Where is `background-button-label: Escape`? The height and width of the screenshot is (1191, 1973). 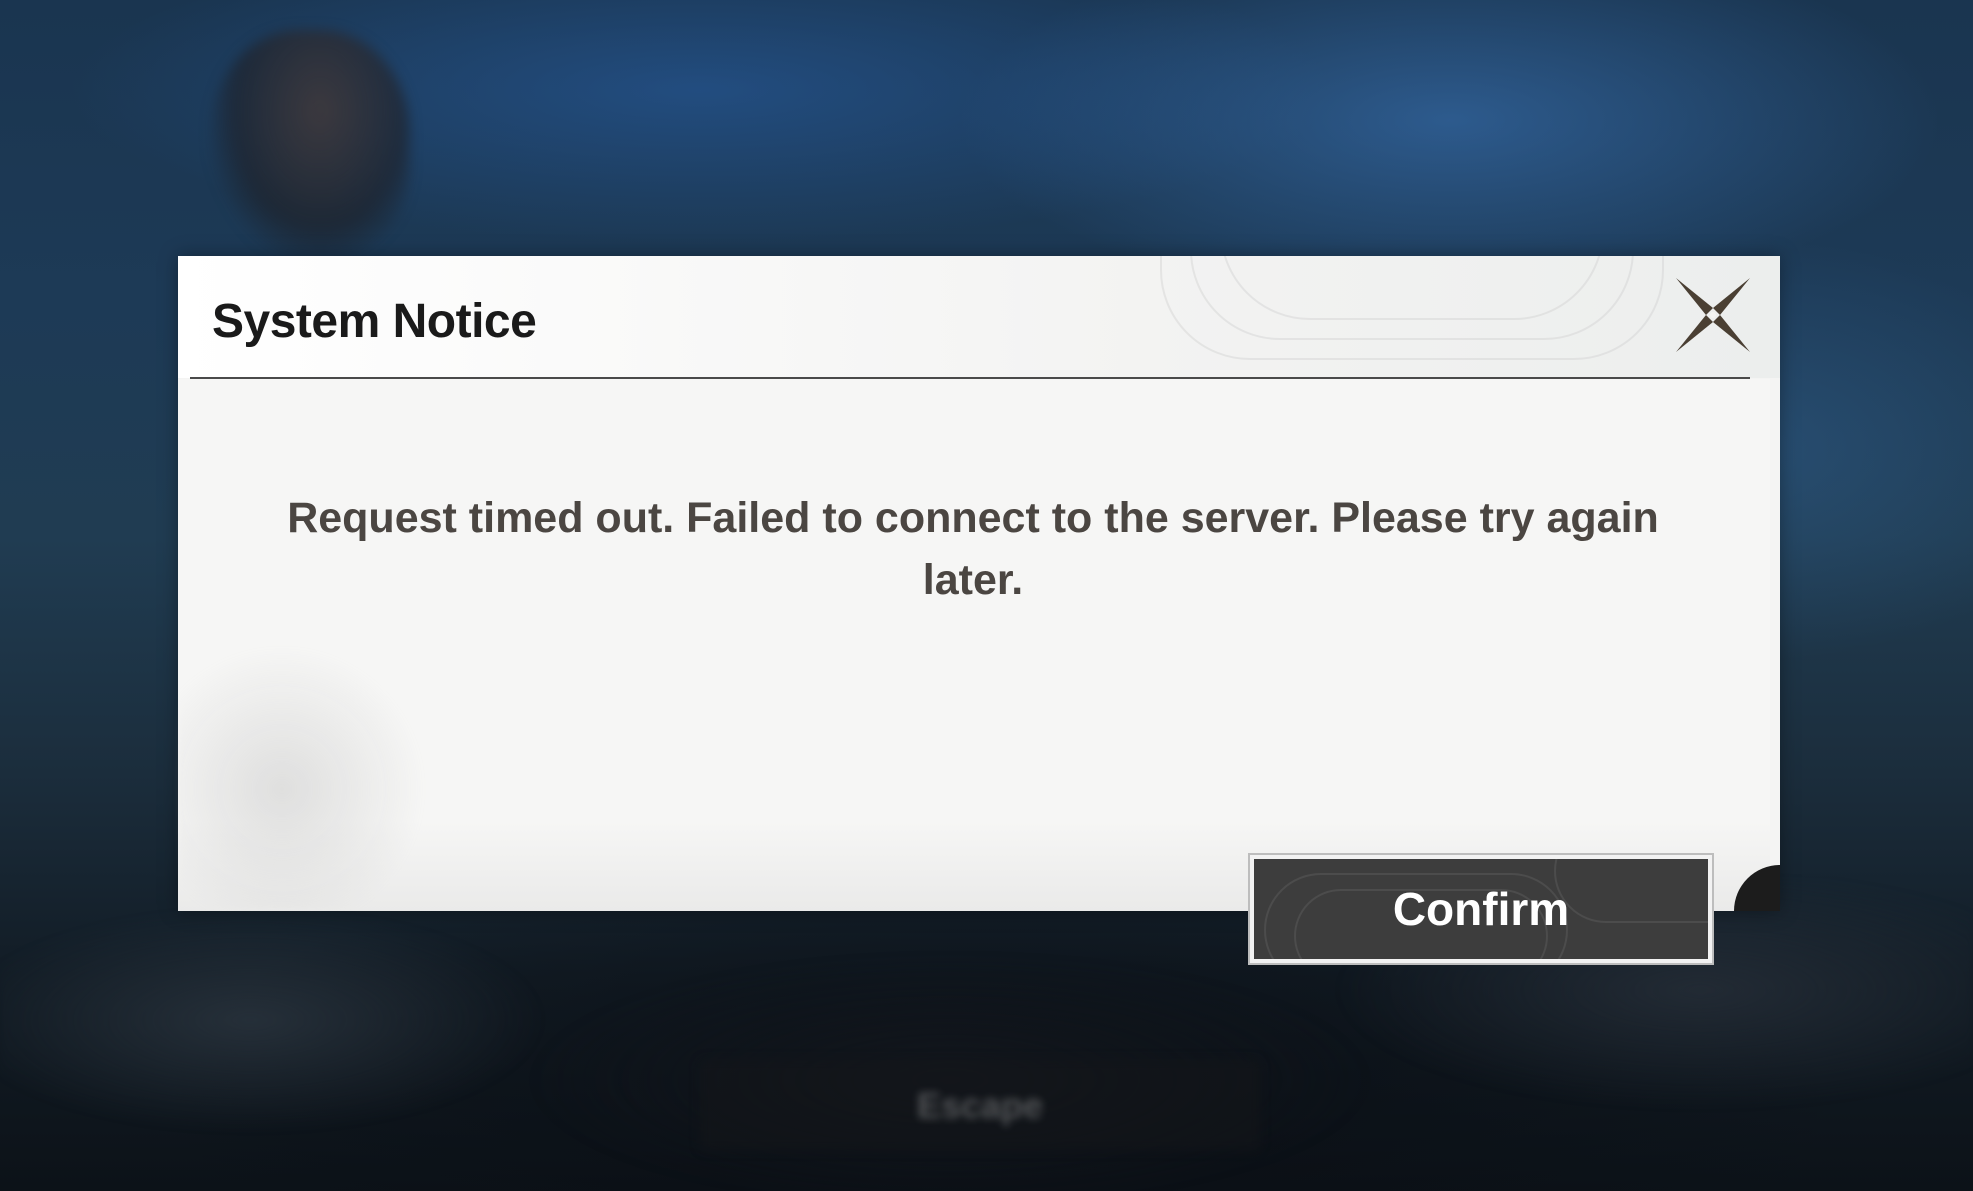
background-button-label: Escape is located at coordinates (980, 1105).